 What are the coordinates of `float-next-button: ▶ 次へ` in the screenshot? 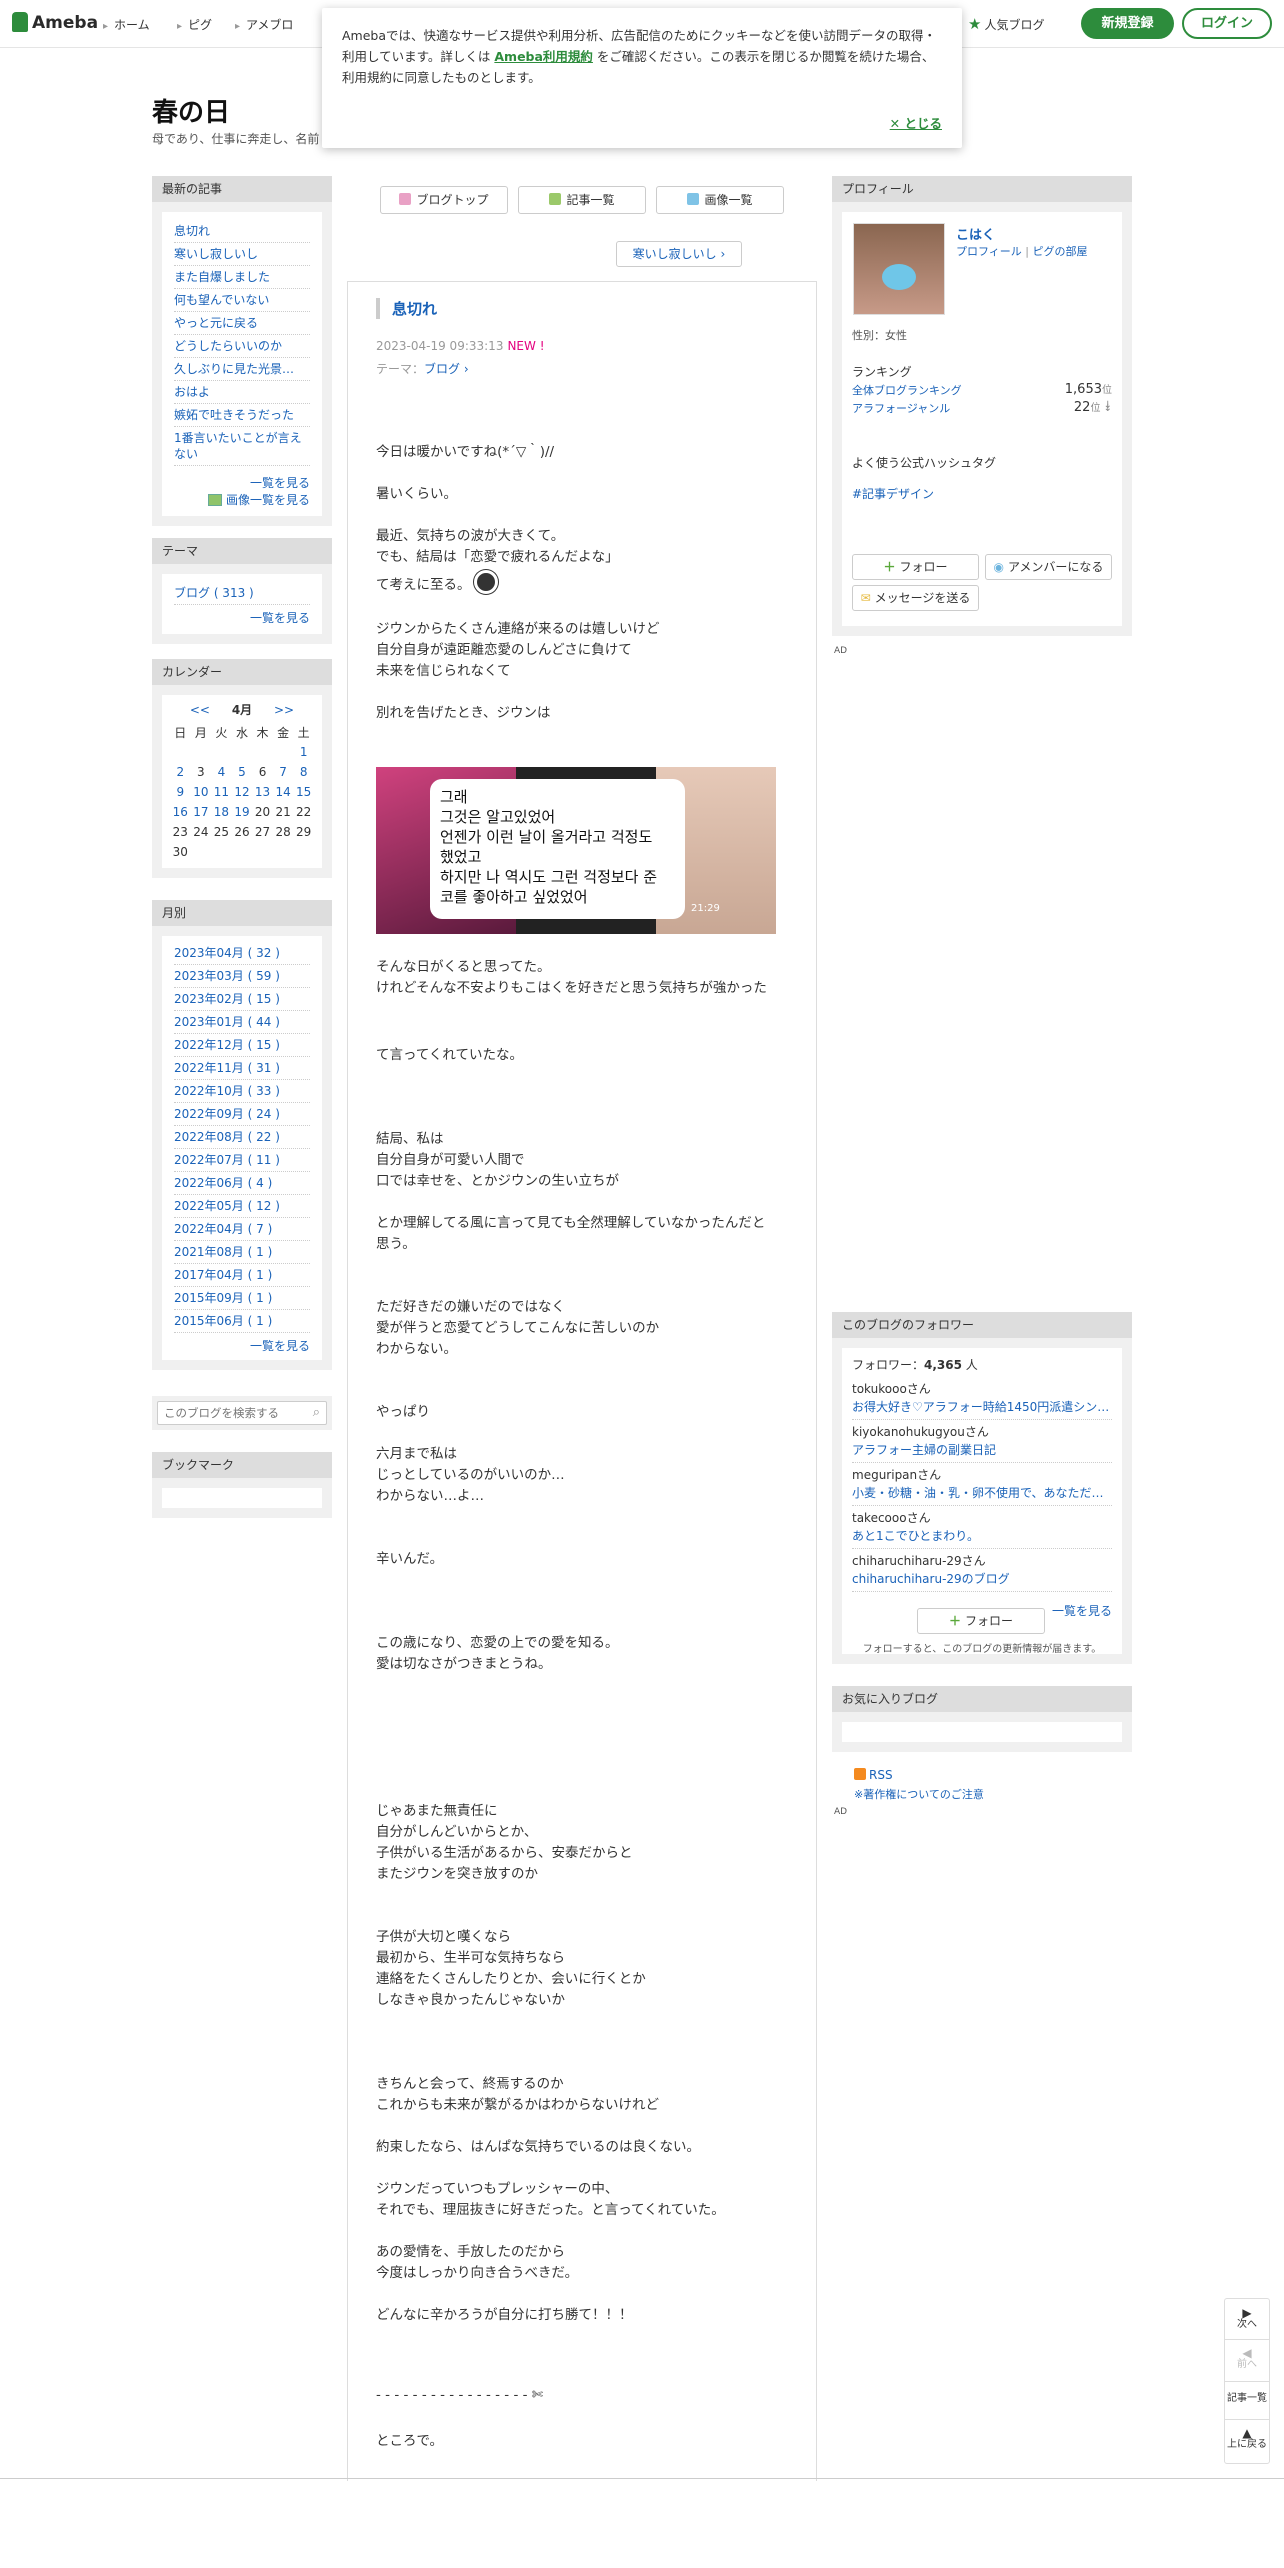 It's located at (1247, 2319).